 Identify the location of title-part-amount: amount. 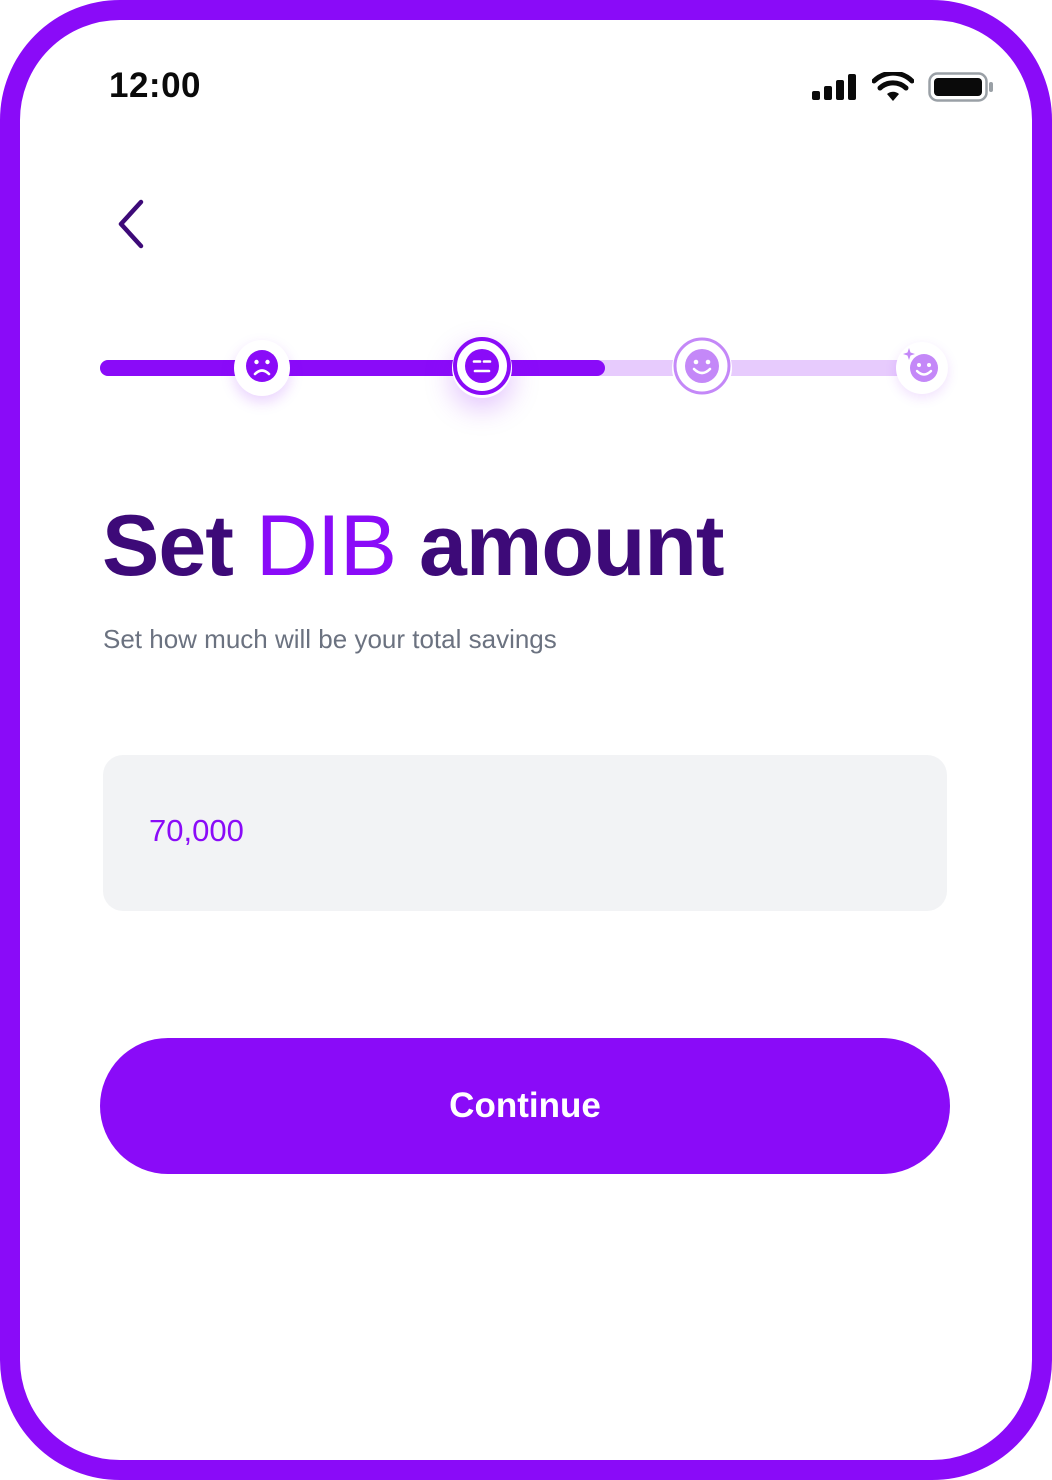
(572, 546).